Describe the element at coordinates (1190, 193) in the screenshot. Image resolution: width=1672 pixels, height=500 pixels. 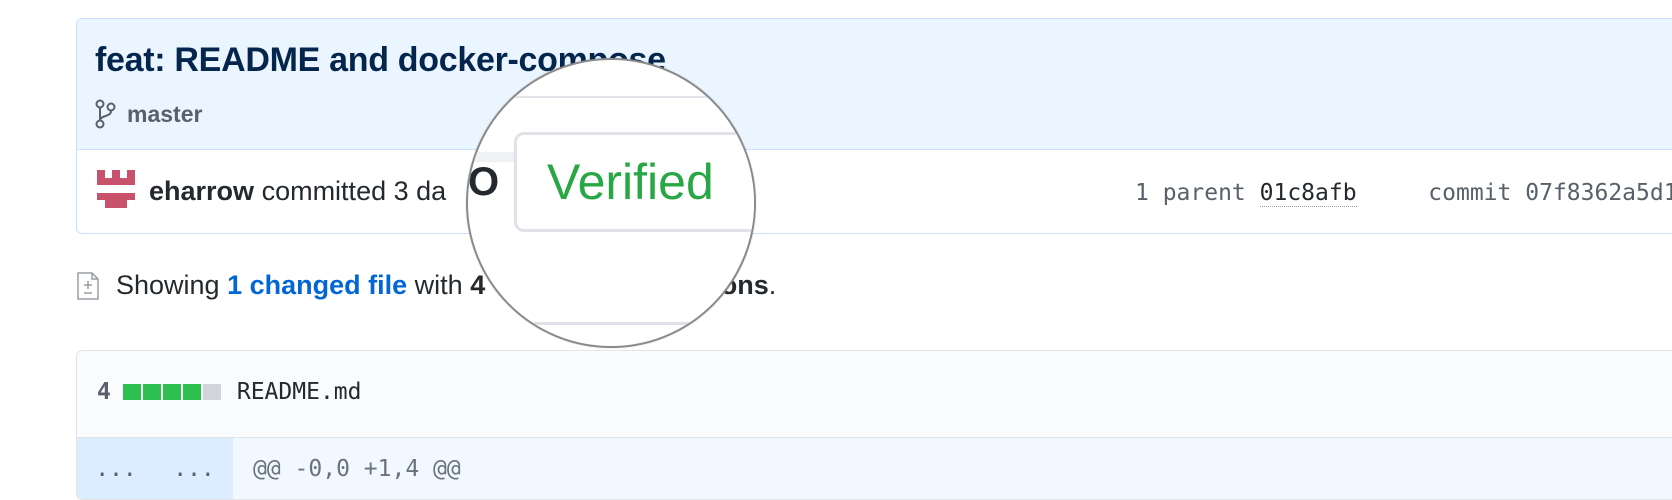
I see `parent-label: 1 parent` at that location.